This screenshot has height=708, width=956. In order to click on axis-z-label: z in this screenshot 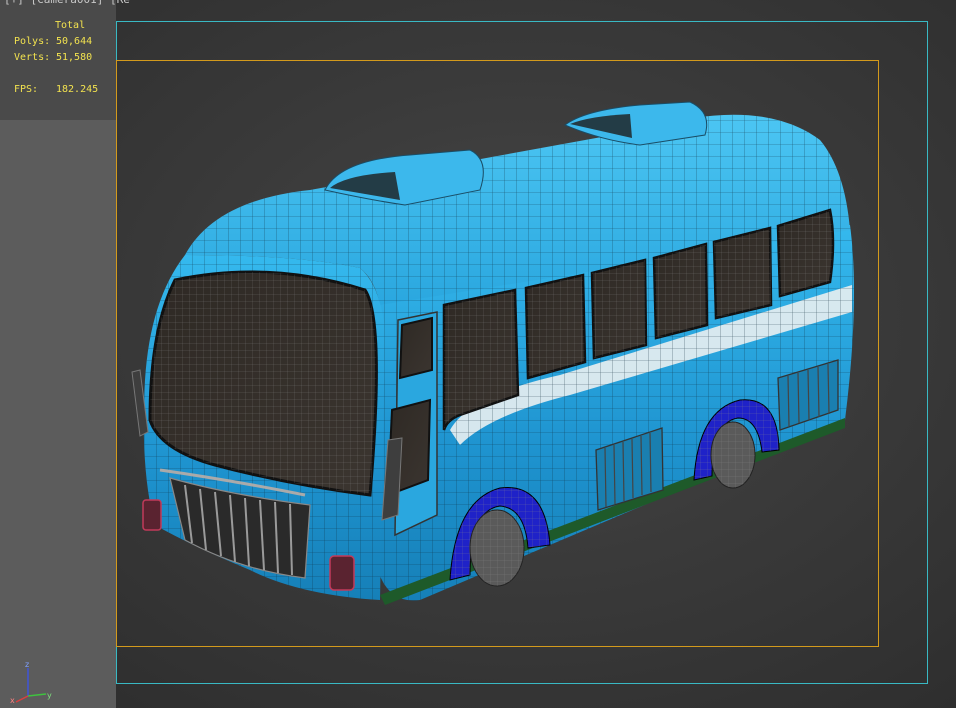, I will do `click(27, 664)`.